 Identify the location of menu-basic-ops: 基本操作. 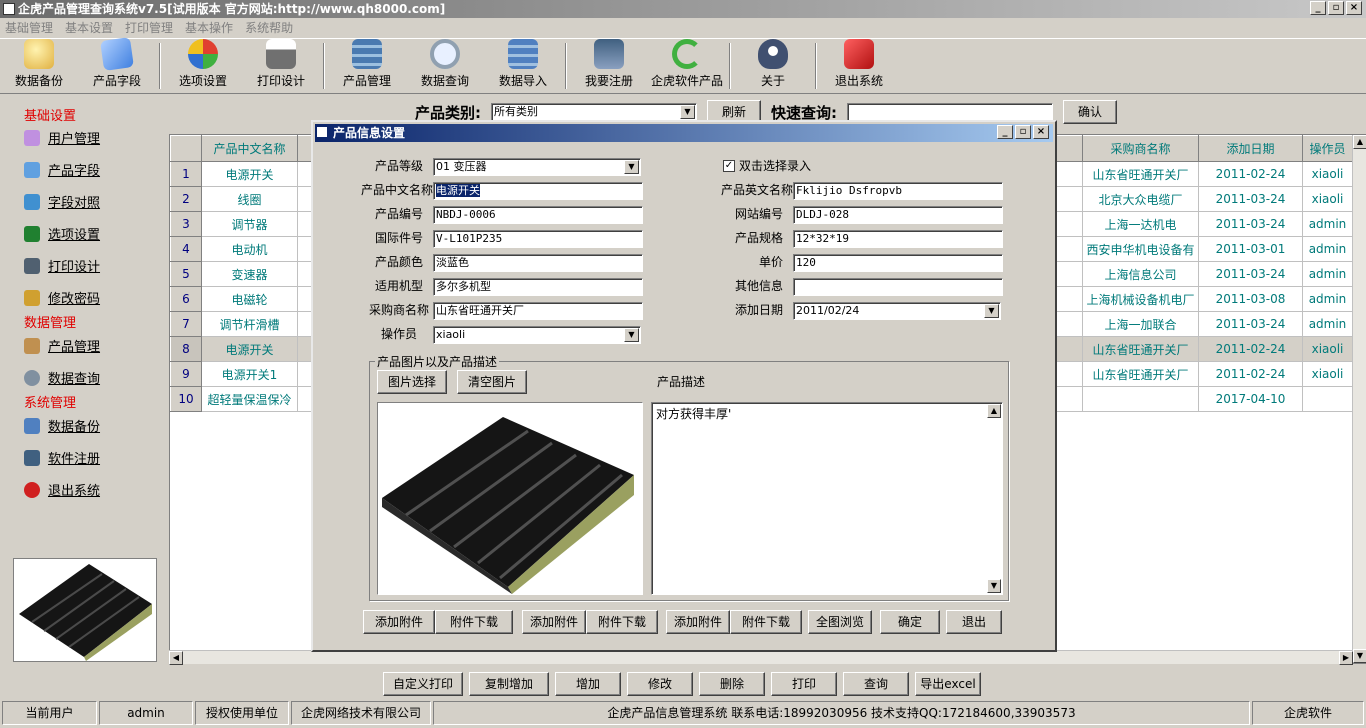
(209, 28).